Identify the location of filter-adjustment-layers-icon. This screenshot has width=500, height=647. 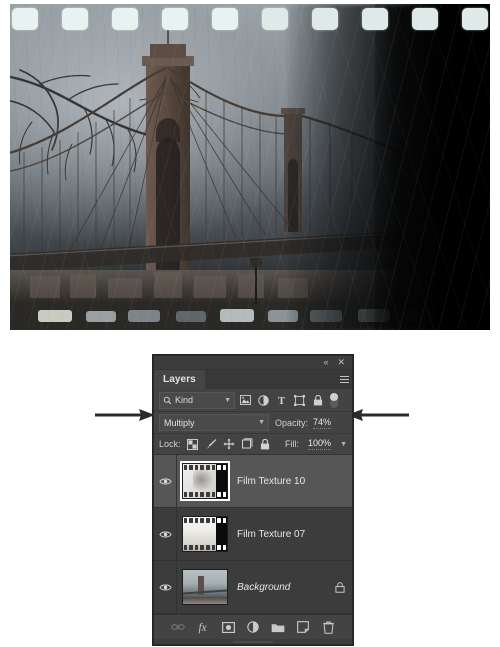
(263, 400).